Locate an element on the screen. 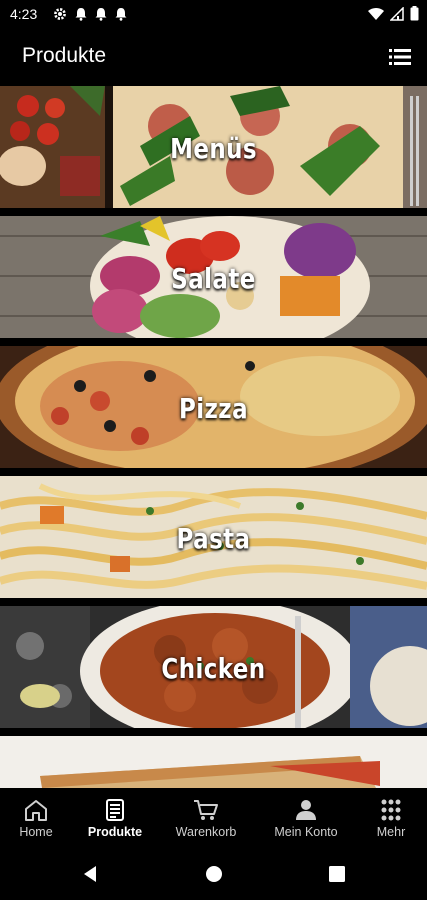 This screenshot has height=900, width=427. category-label: Menüs is located at coordinates (213, 148).